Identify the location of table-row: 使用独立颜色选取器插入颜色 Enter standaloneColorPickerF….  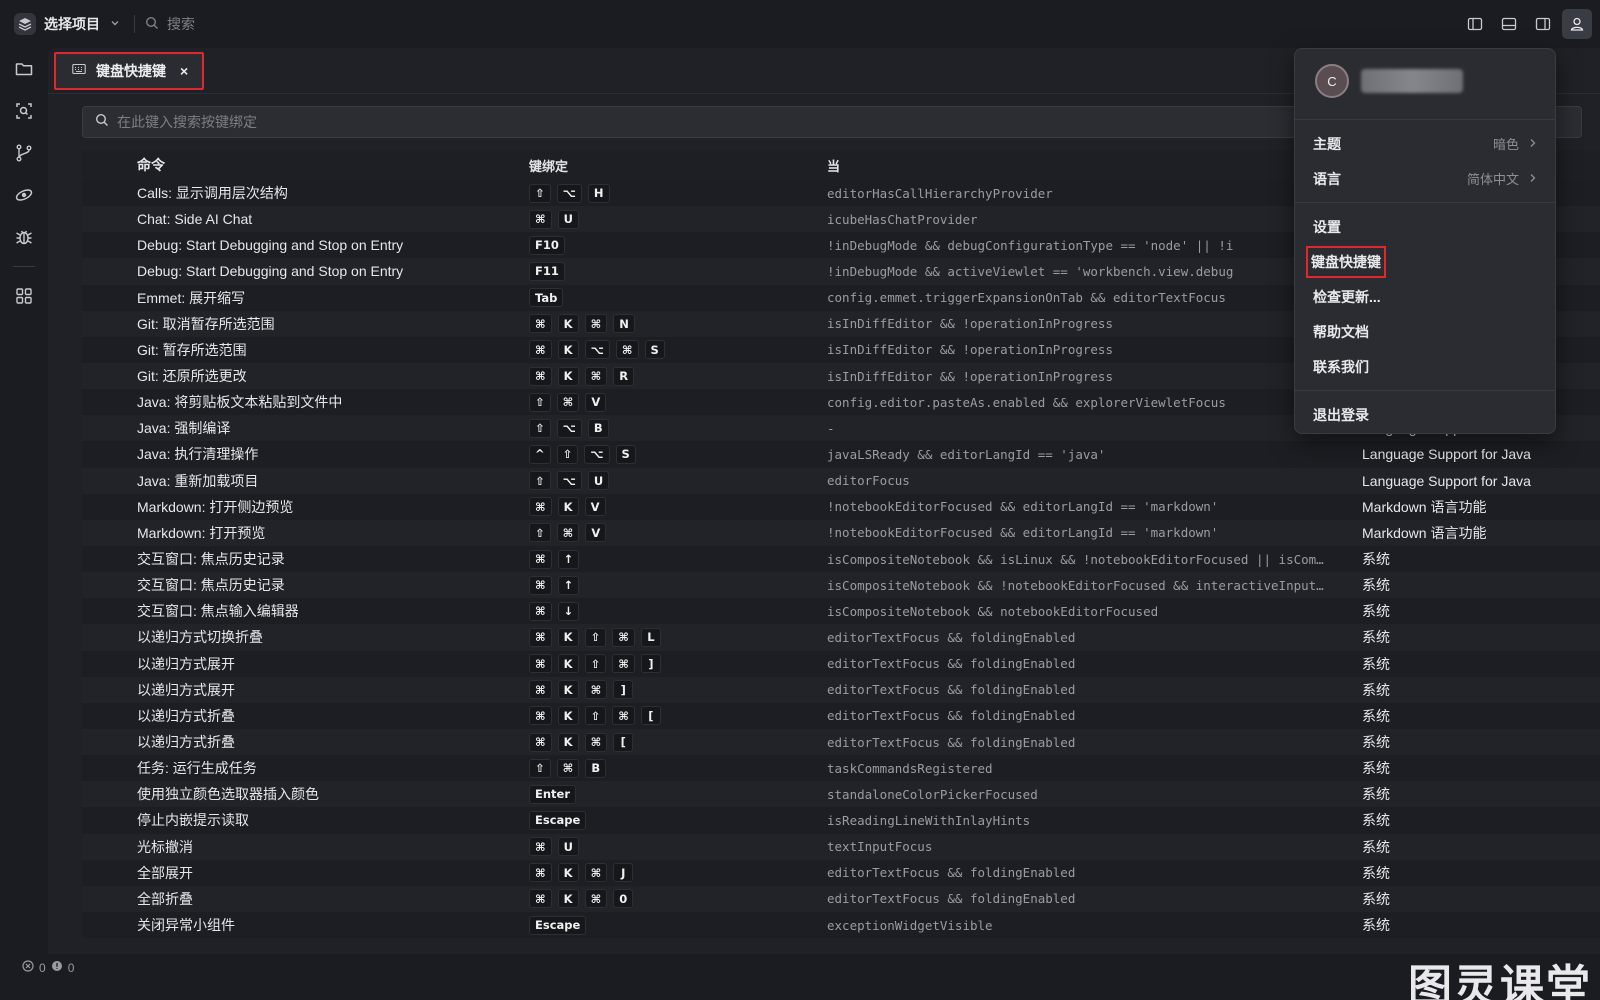
(841, 794).